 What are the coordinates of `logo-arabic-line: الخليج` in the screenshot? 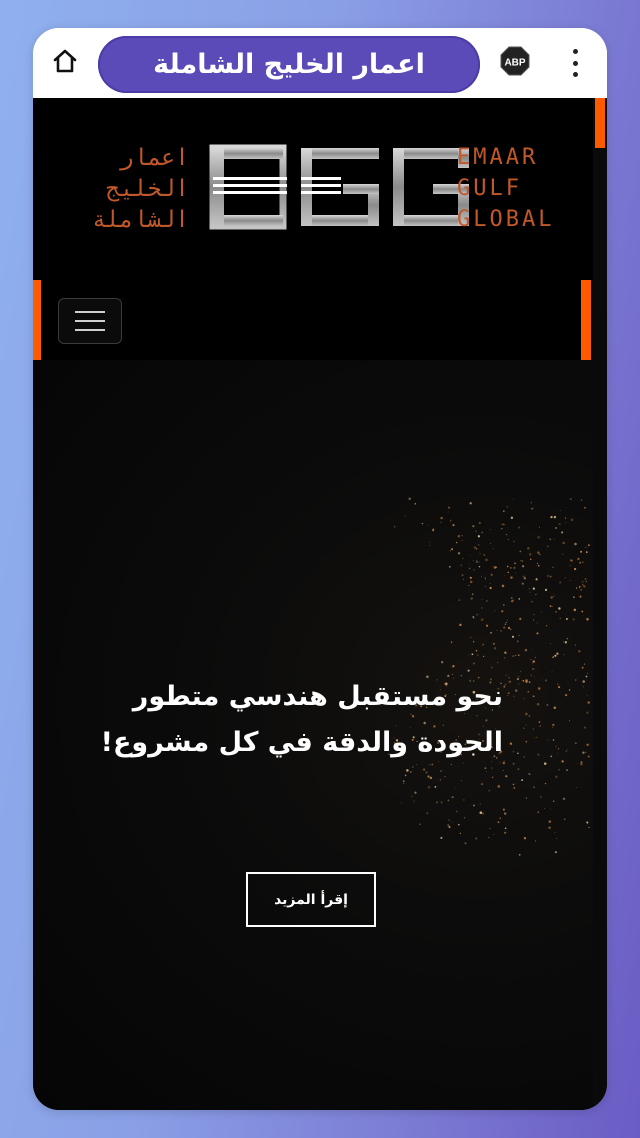 It's located at (147, 189).